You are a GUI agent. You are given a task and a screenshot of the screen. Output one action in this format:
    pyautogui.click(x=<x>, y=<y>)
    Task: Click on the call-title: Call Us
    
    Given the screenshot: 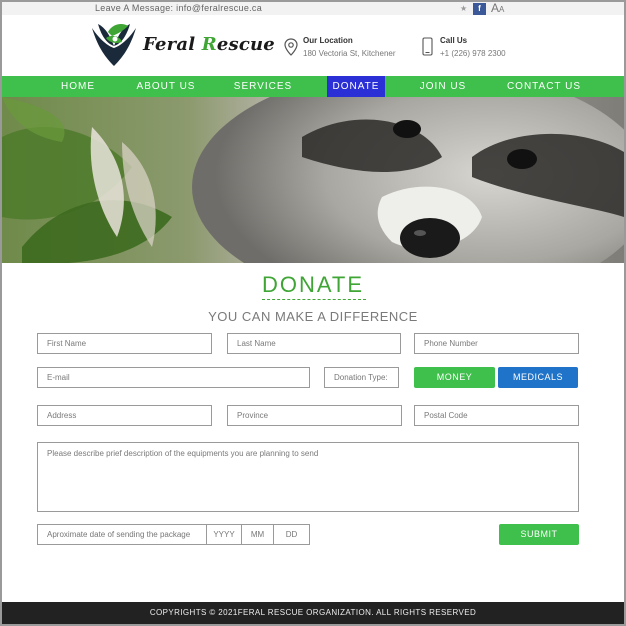 What is the action you would take?
    pyautogui.click(x=454, y=40)
    